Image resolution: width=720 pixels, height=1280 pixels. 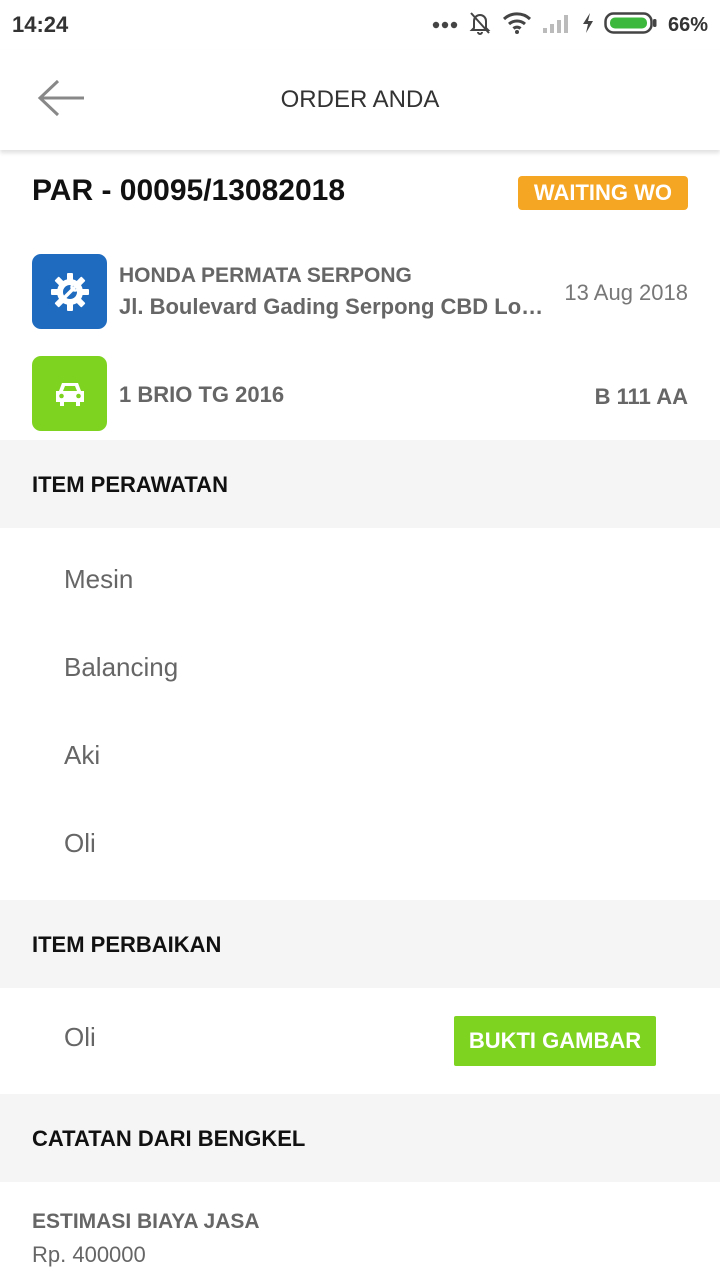 What do you see at coordinates (588, 25) in the screenshot?
I see `charging-icon` at bounding box center [588, 25].